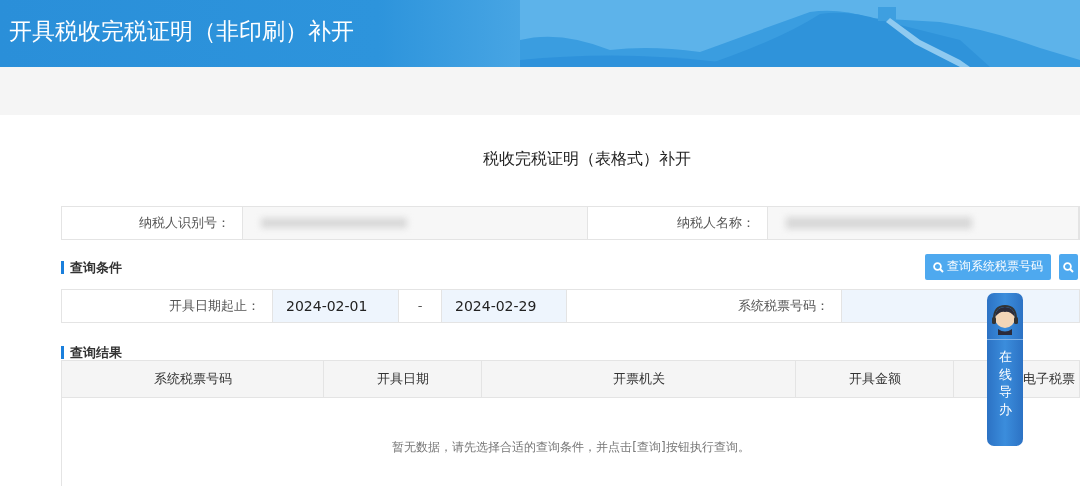  What do you see at coordinates (181, 31) in the screenshot?
I see `page-title: 开具税收完税证明（非印刷）补开` at bounding box center [181, 31].